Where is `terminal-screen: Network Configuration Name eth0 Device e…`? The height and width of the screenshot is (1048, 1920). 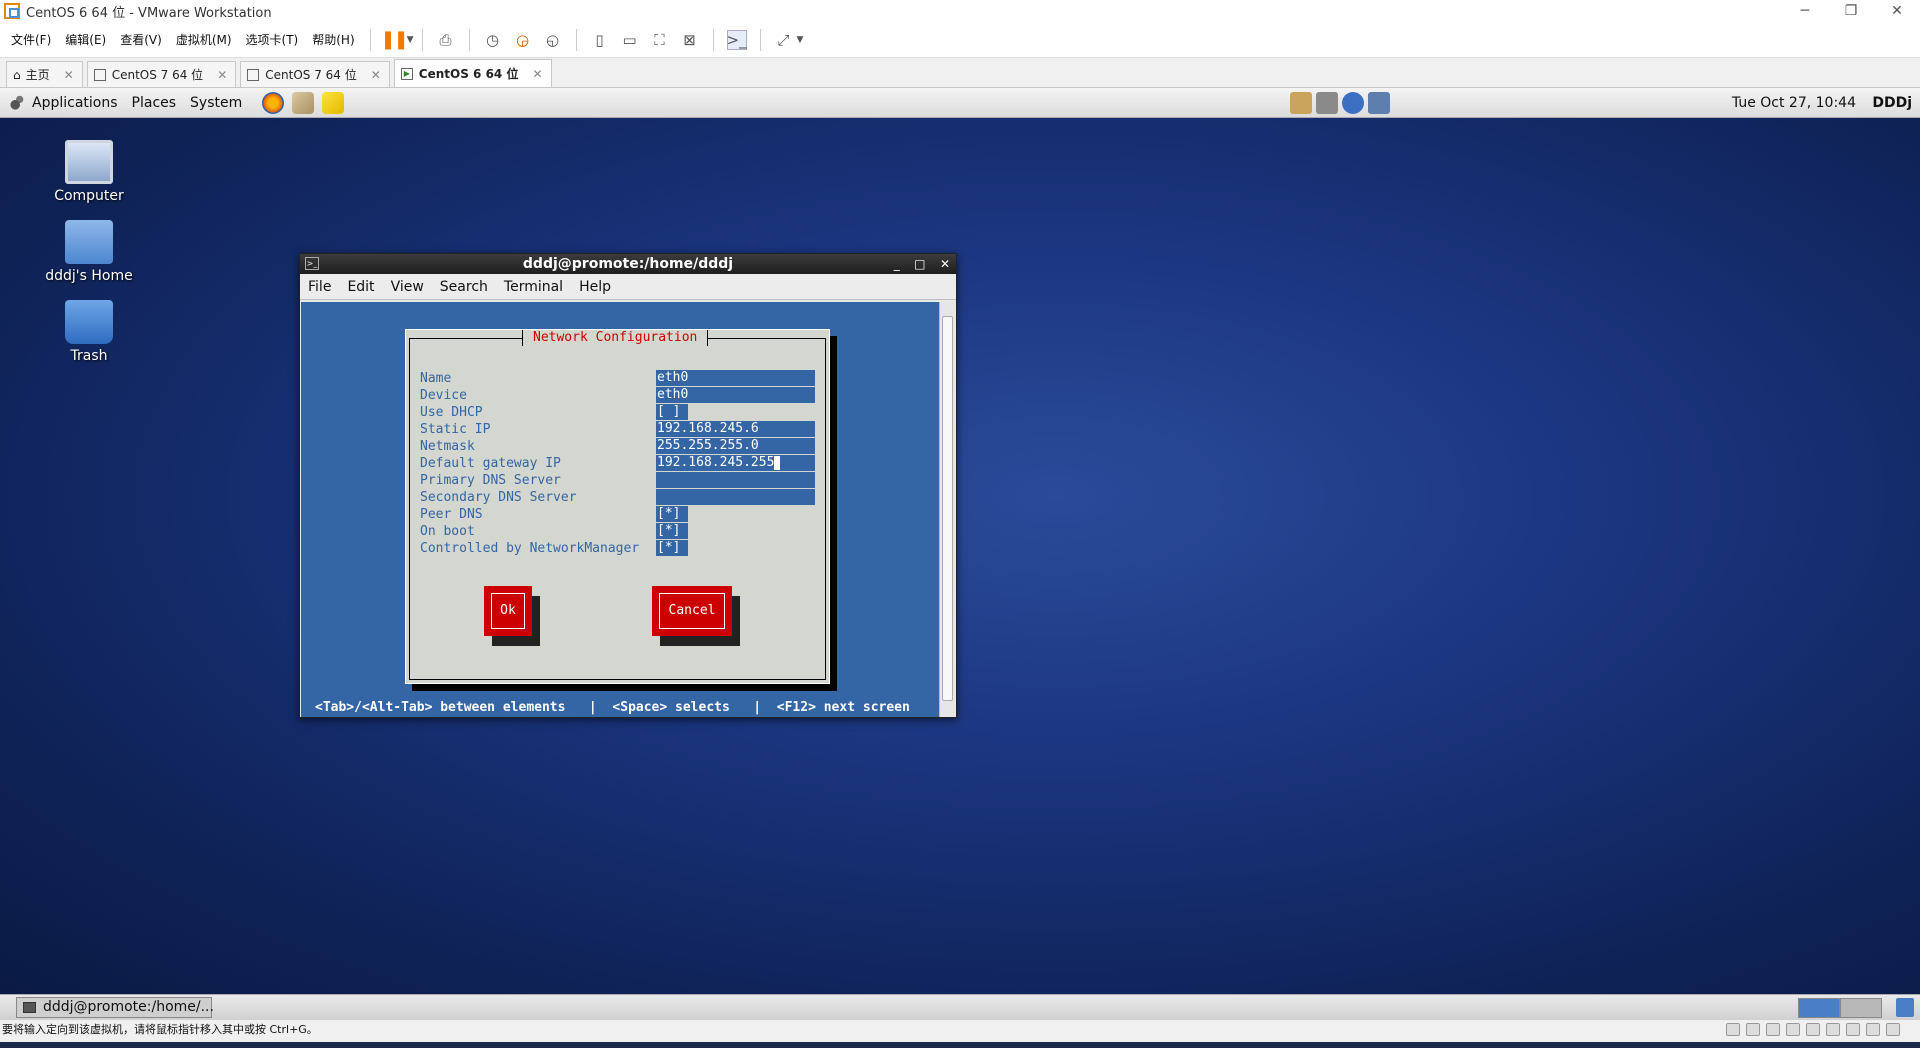 terminal-screen: Network Configuration Name eth0 Device e… is located at coordinates (620, 509).